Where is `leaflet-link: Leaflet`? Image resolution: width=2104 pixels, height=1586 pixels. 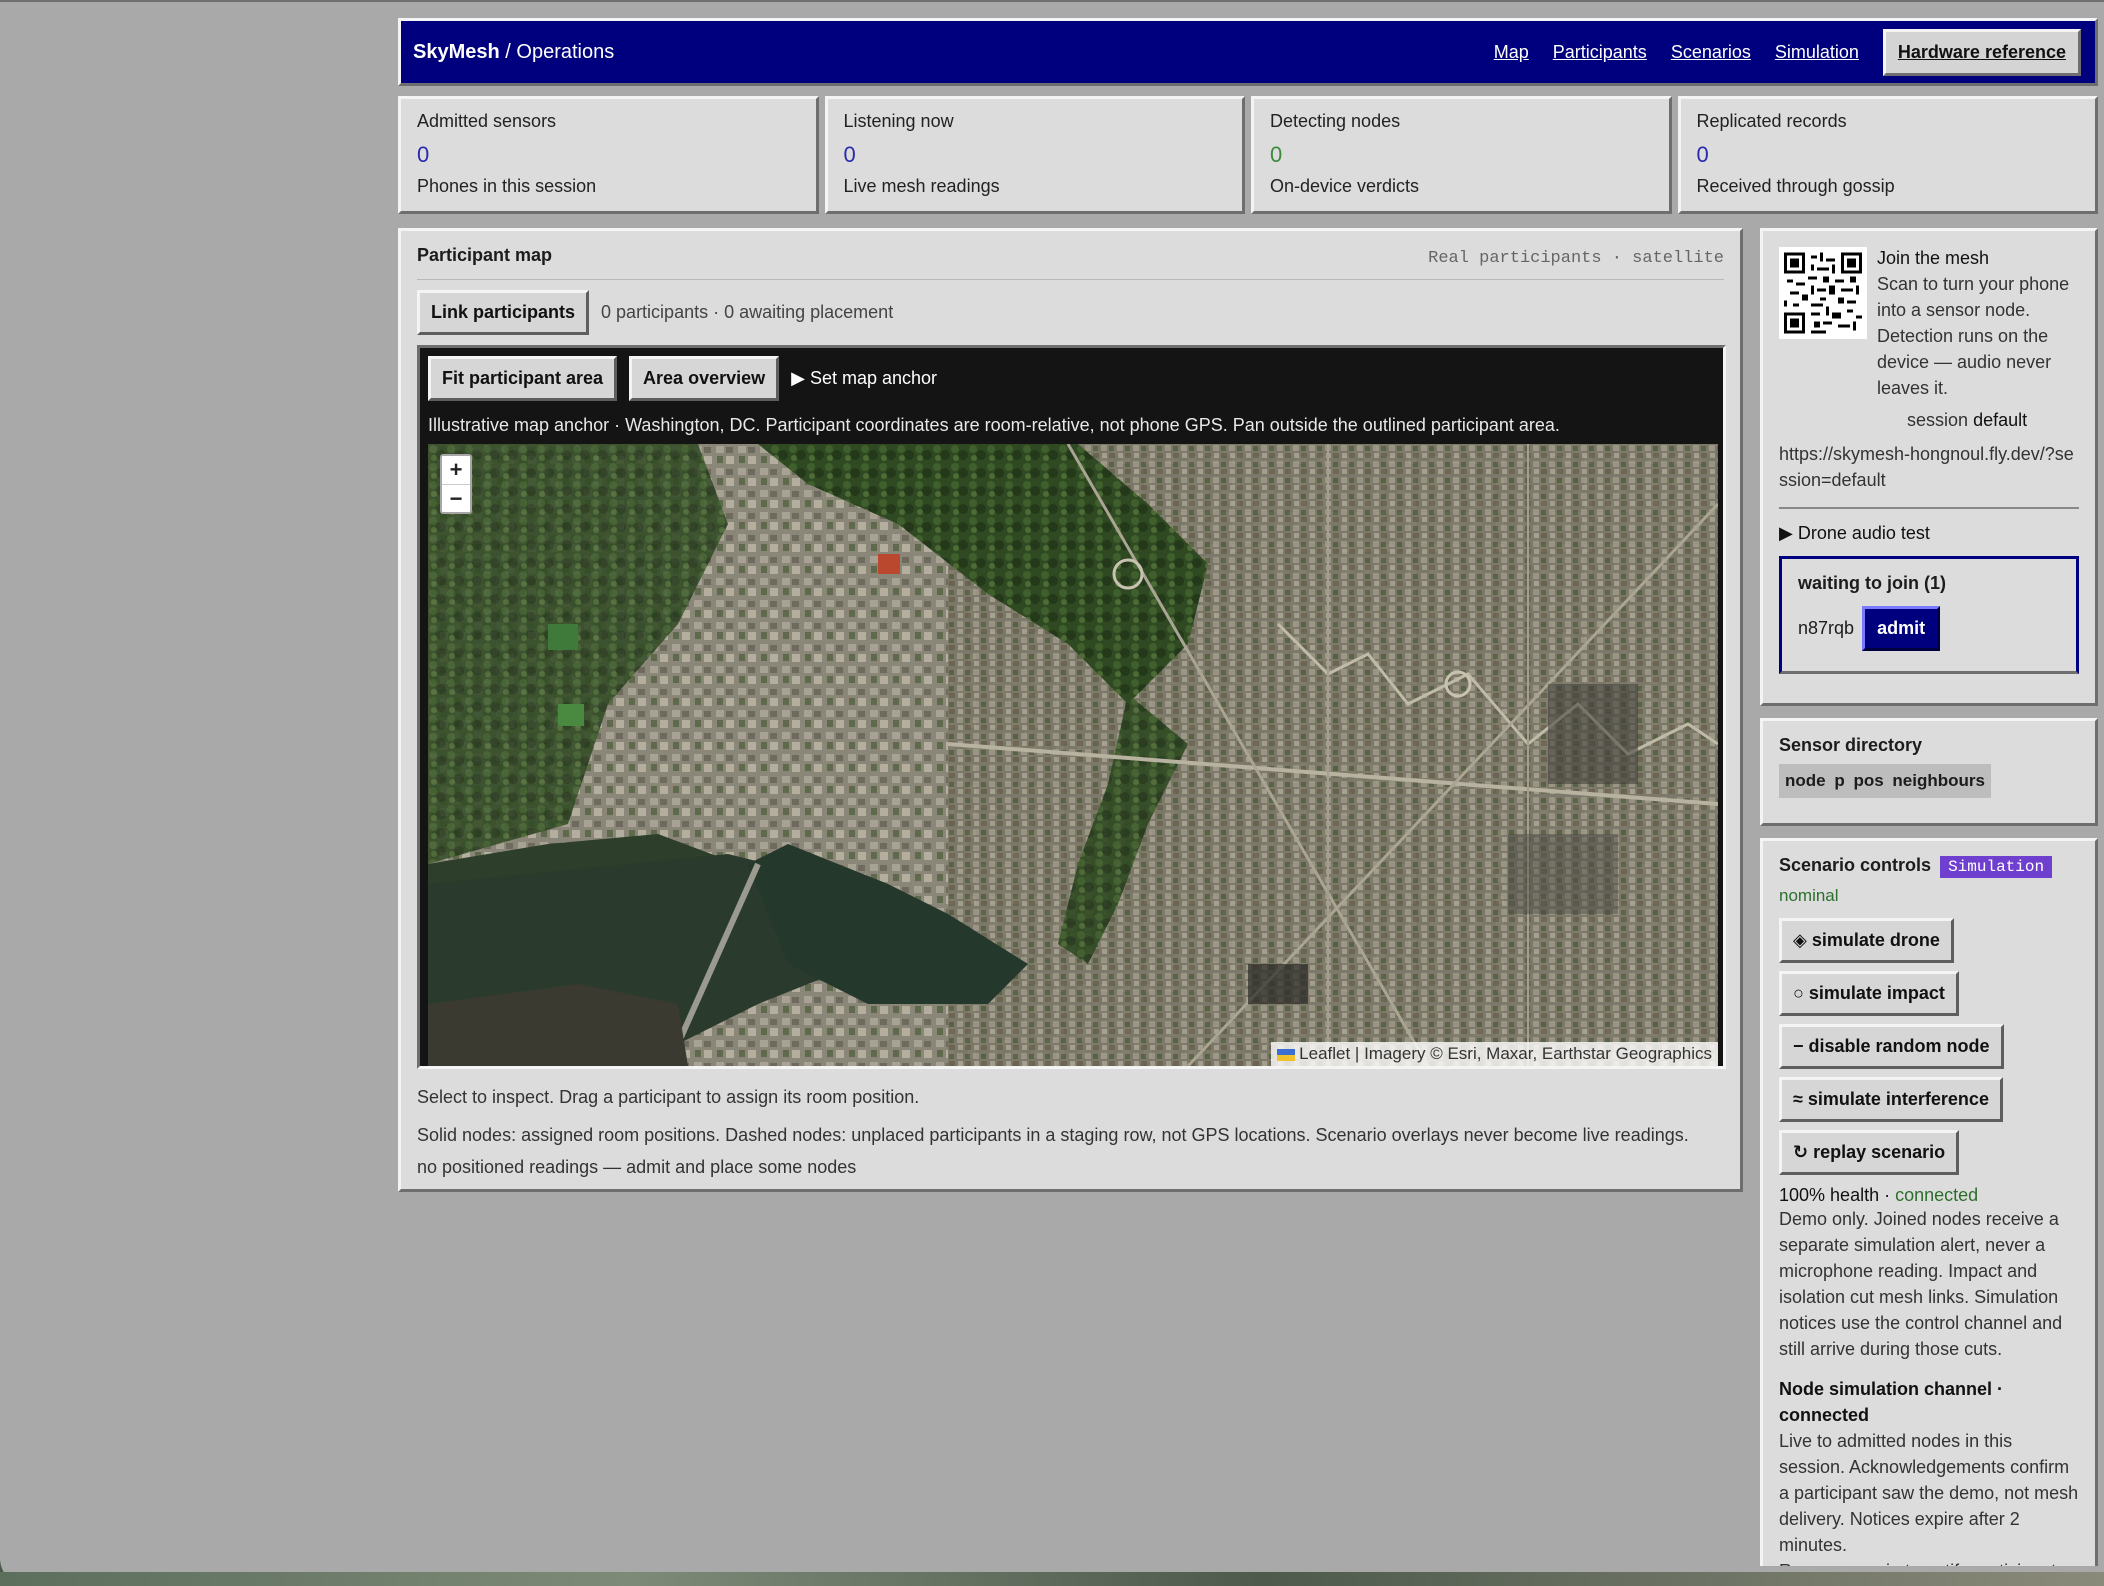
leaflet-link: Leaflet is located at coordinates (1324, 1053).